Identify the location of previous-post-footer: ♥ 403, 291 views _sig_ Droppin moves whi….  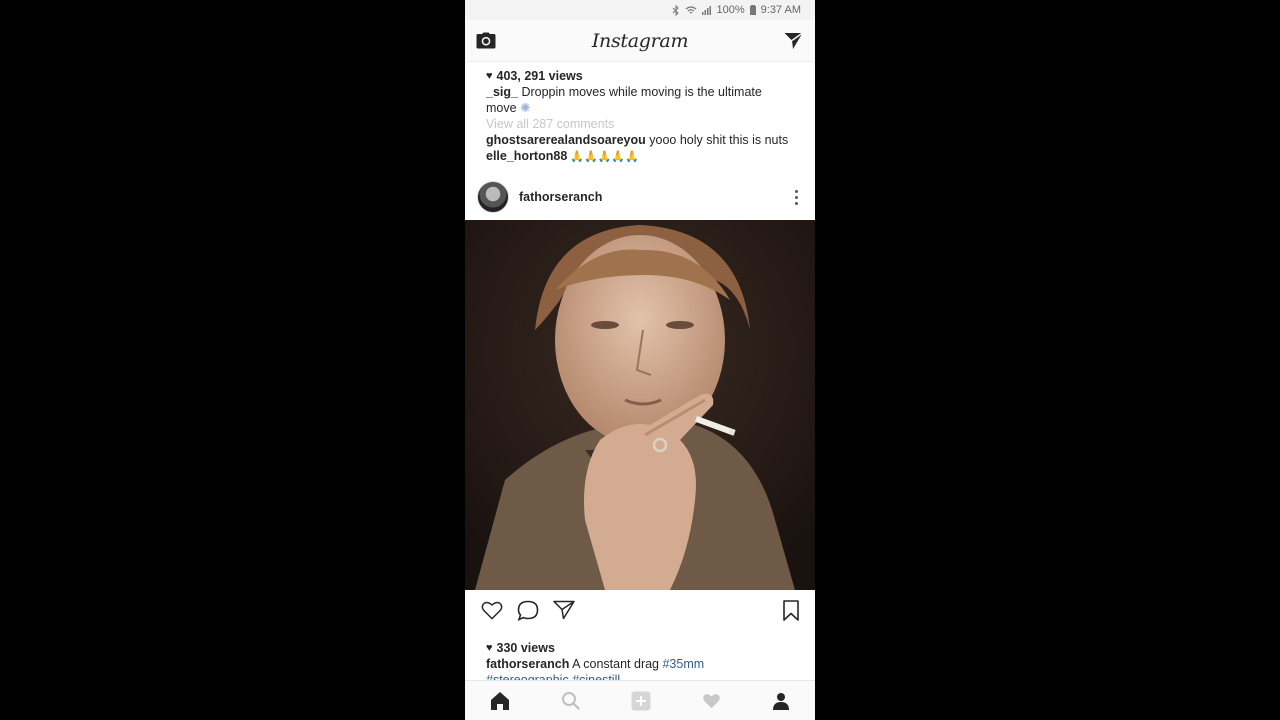
(640, 113).